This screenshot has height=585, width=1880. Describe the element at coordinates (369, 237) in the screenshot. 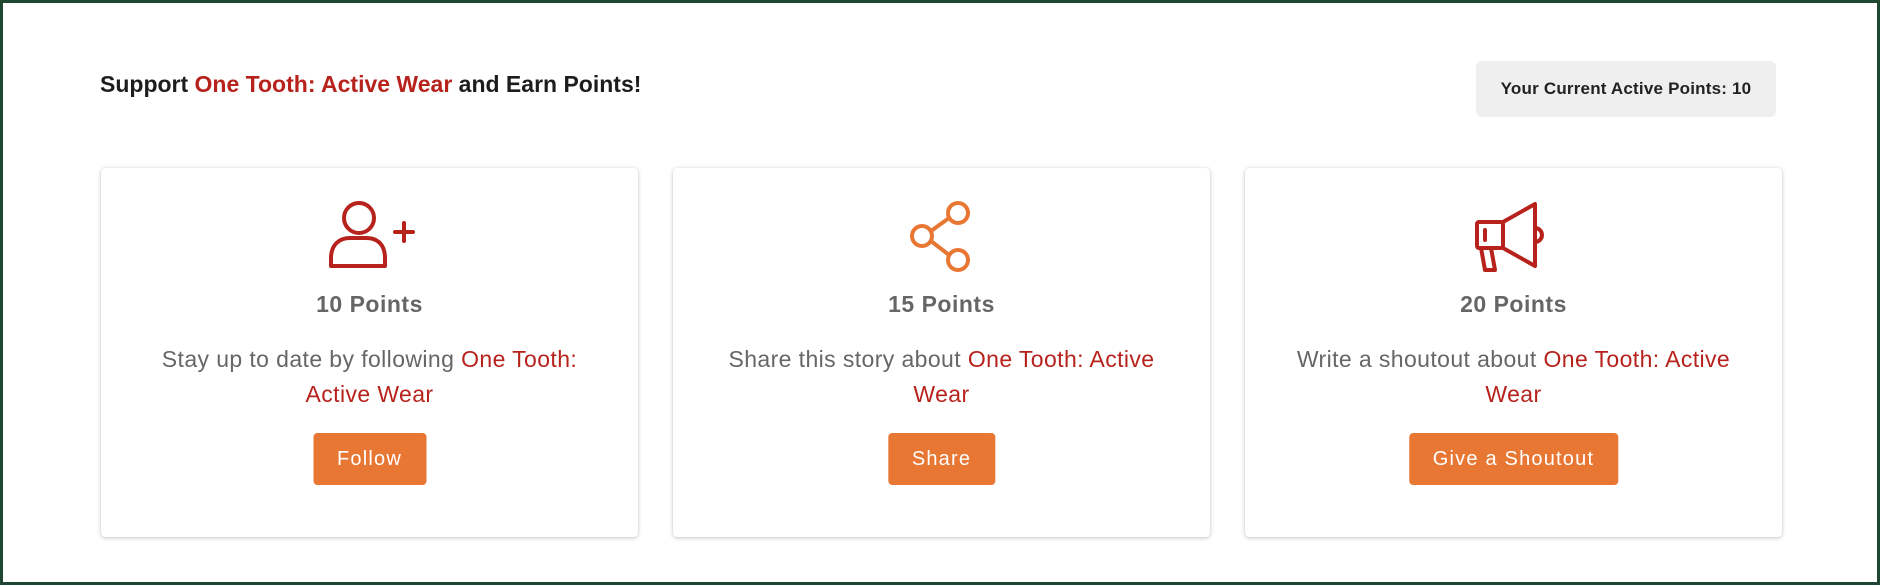

I see `user-plus-icon` at that location.